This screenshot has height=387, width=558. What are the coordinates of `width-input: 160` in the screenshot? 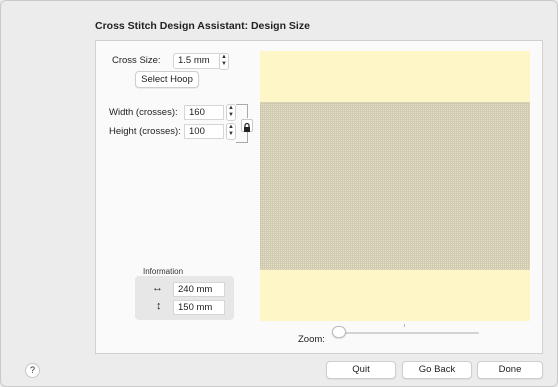 It's located at (204, 112).